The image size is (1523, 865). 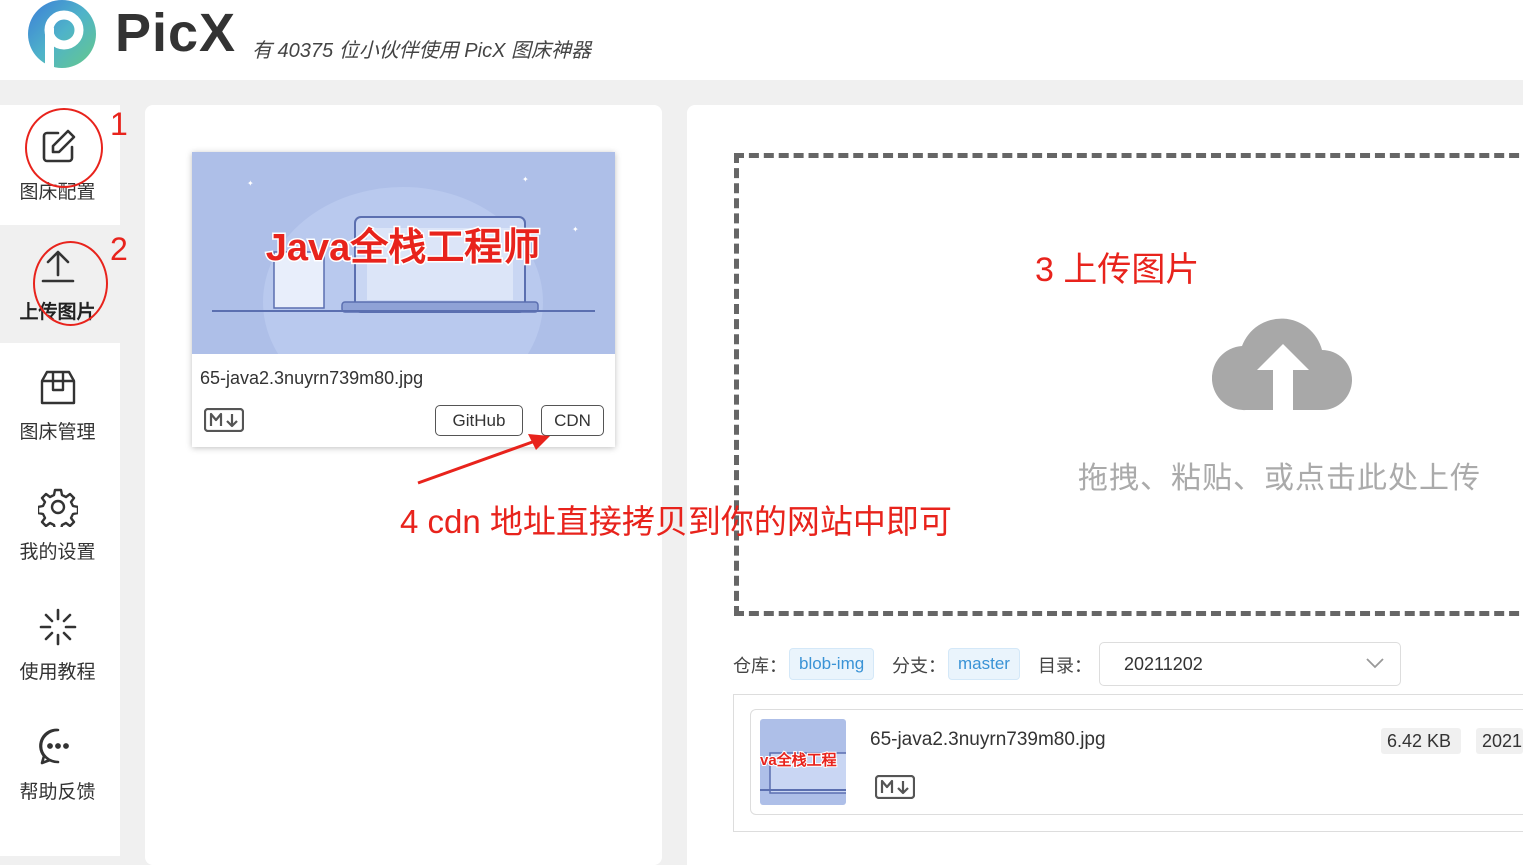 I want to click on chat-bubble-icon, so click(x=54, y=746).